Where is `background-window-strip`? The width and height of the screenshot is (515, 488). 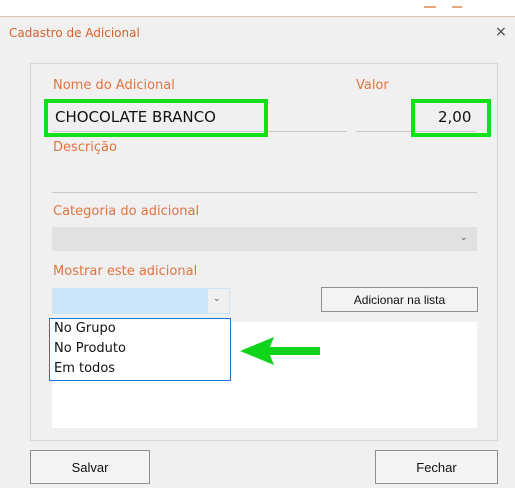
background-window-strip is located at coordinates (257, 8).